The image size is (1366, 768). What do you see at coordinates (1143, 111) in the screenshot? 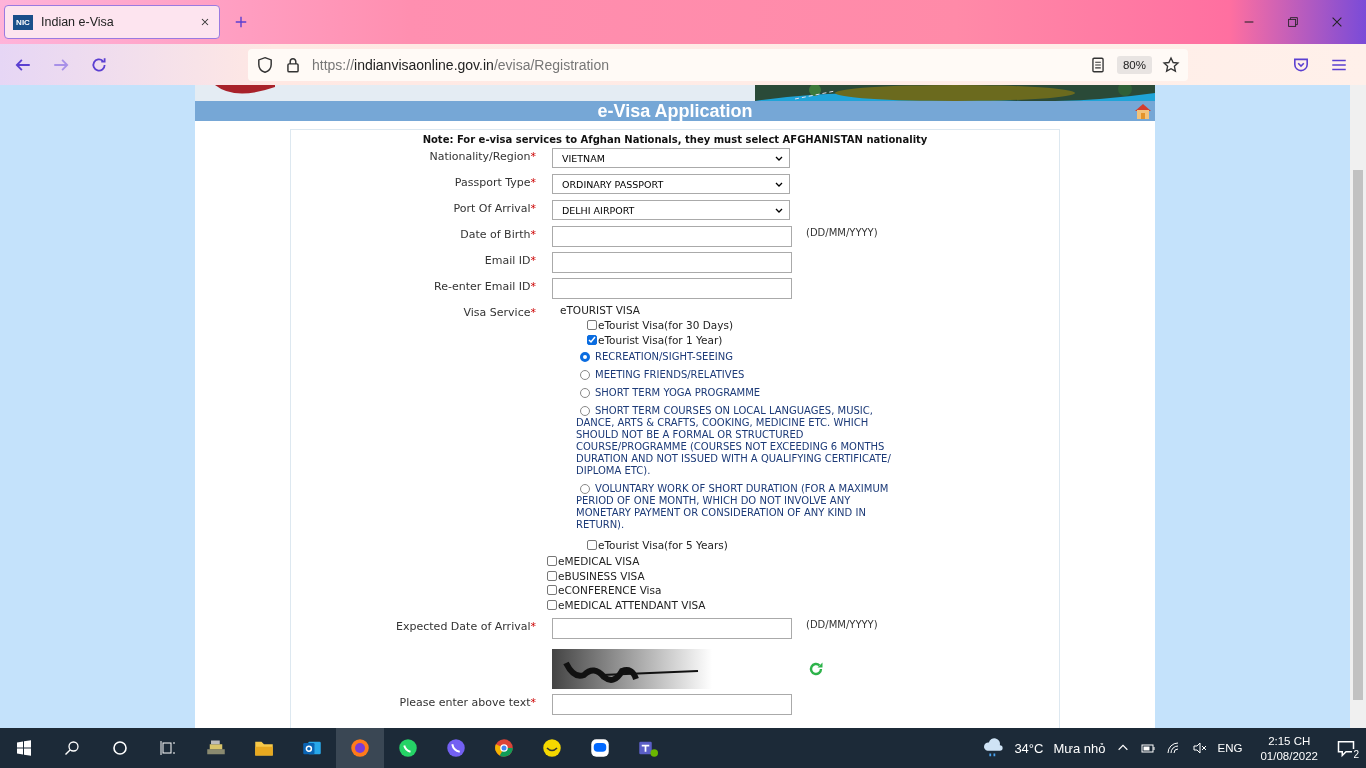
I see `home-icon` at bounding box center [1143, 111].